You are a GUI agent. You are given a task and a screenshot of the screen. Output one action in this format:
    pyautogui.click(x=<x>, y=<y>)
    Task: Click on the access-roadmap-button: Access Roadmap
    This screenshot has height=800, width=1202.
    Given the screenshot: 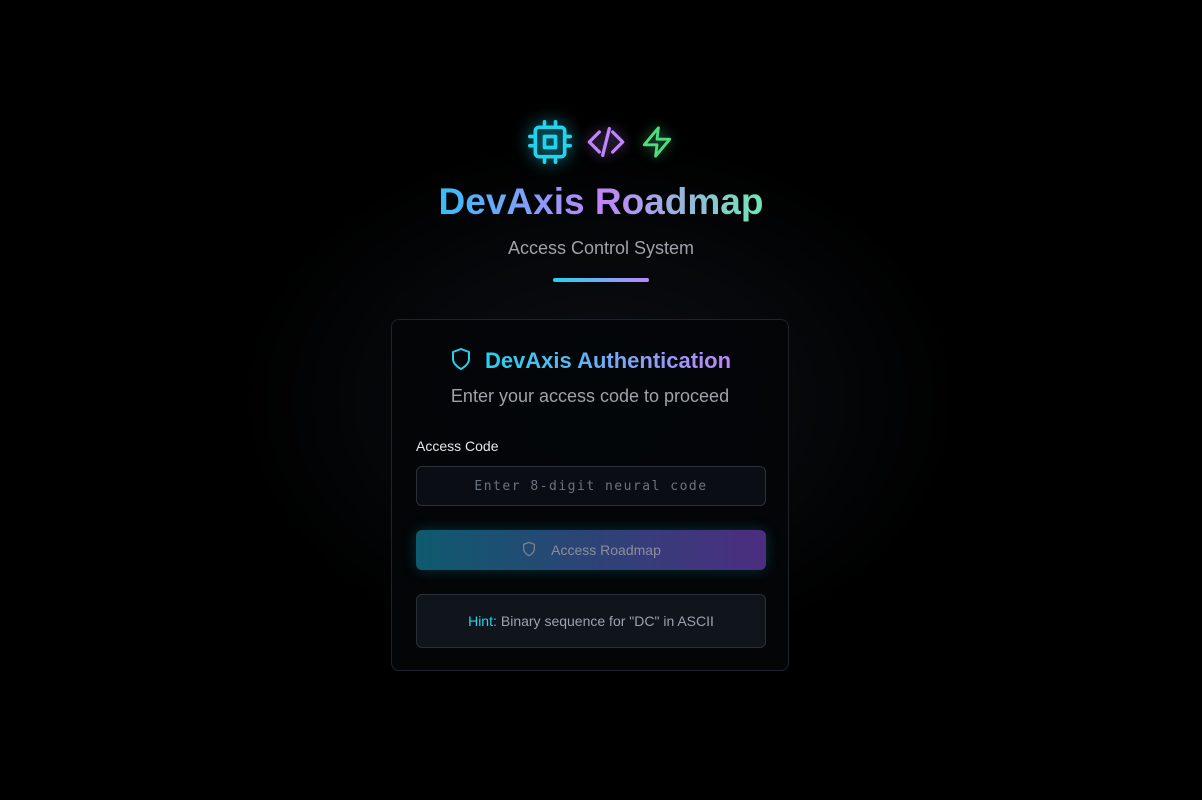 What is the action you would take?
    pyautogui.click(x=591, y=550)
    